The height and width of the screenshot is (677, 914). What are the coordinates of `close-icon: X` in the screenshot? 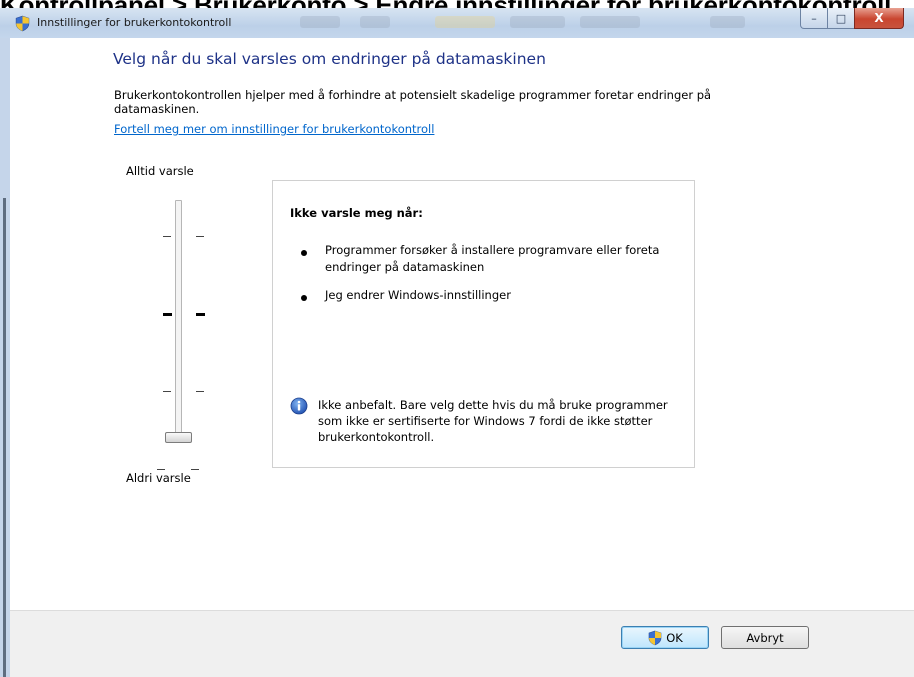 It's located at (879, 18).